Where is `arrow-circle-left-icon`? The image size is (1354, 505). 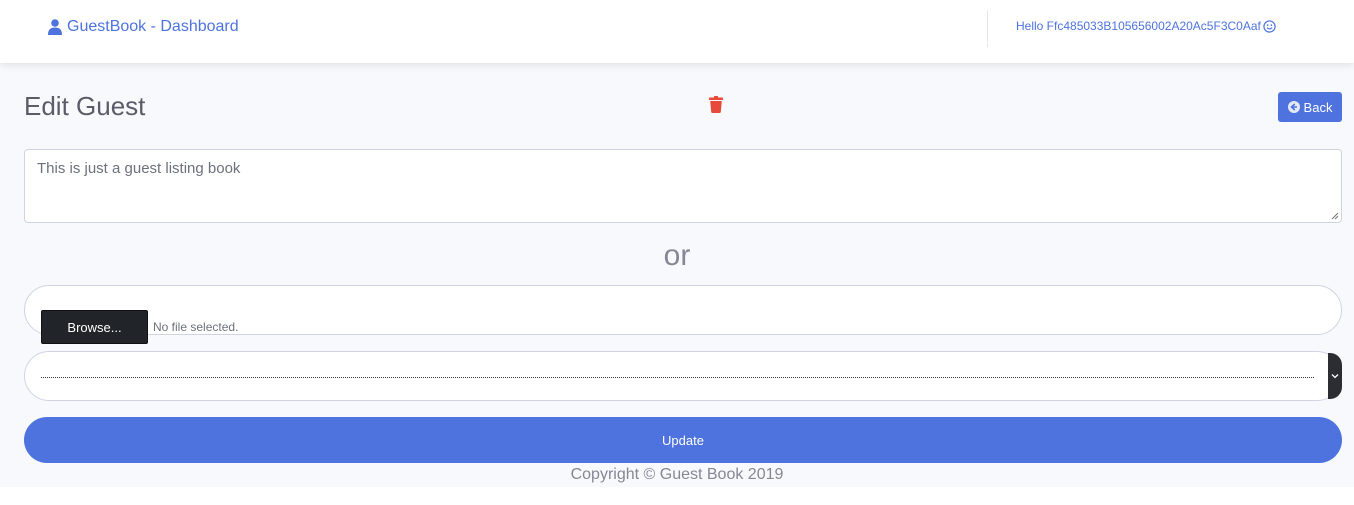
arrow-circle-left-icon is located at coordinates (1293, 107).